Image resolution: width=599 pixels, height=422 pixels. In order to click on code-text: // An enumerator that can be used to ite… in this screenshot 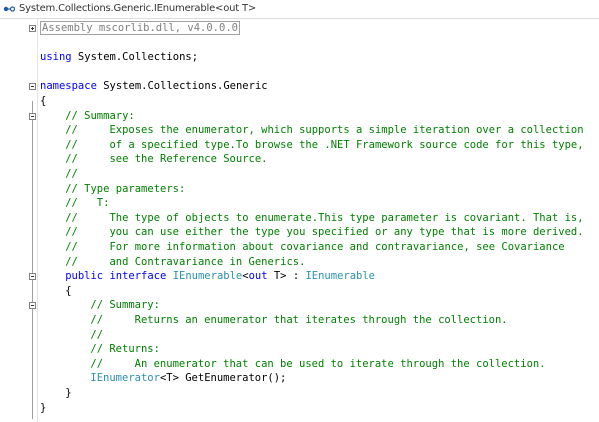, I will do `click(317, 364)`.